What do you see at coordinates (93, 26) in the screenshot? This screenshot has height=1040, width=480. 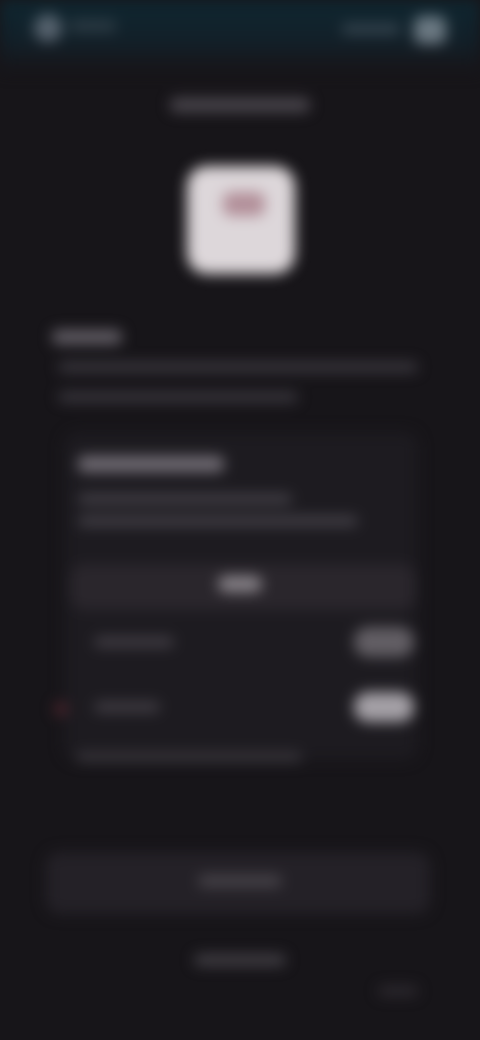 I see `app-name` at bounding box center [93, 26].